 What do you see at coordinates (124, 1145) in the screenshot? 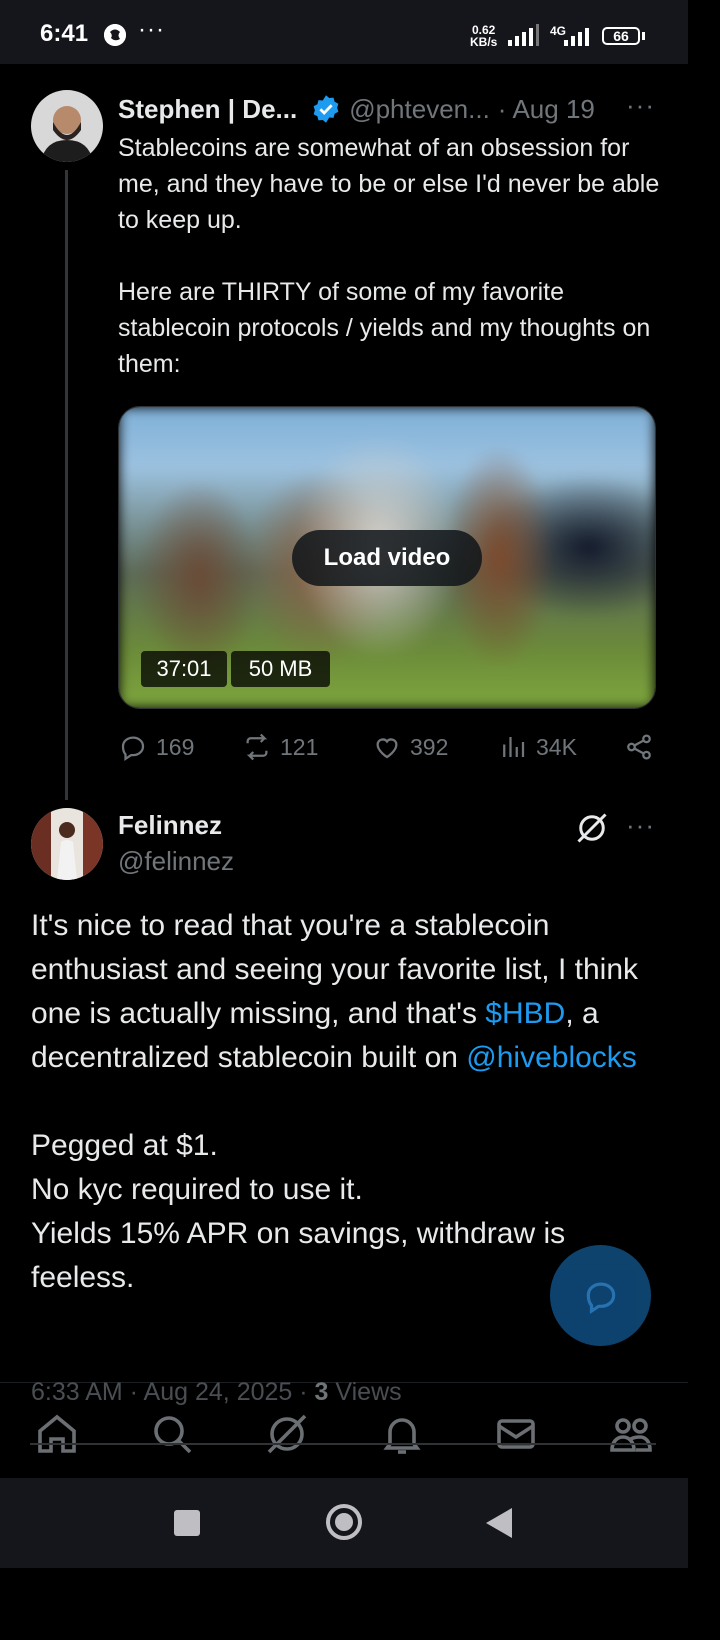
I see `reply-line-pegged: Pegged at $1.` at bounding box center [124, 1145].